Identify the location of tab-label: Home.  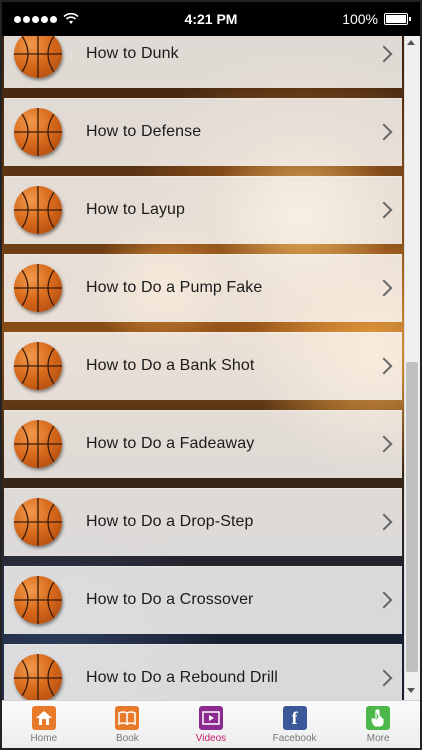
(44, 738).